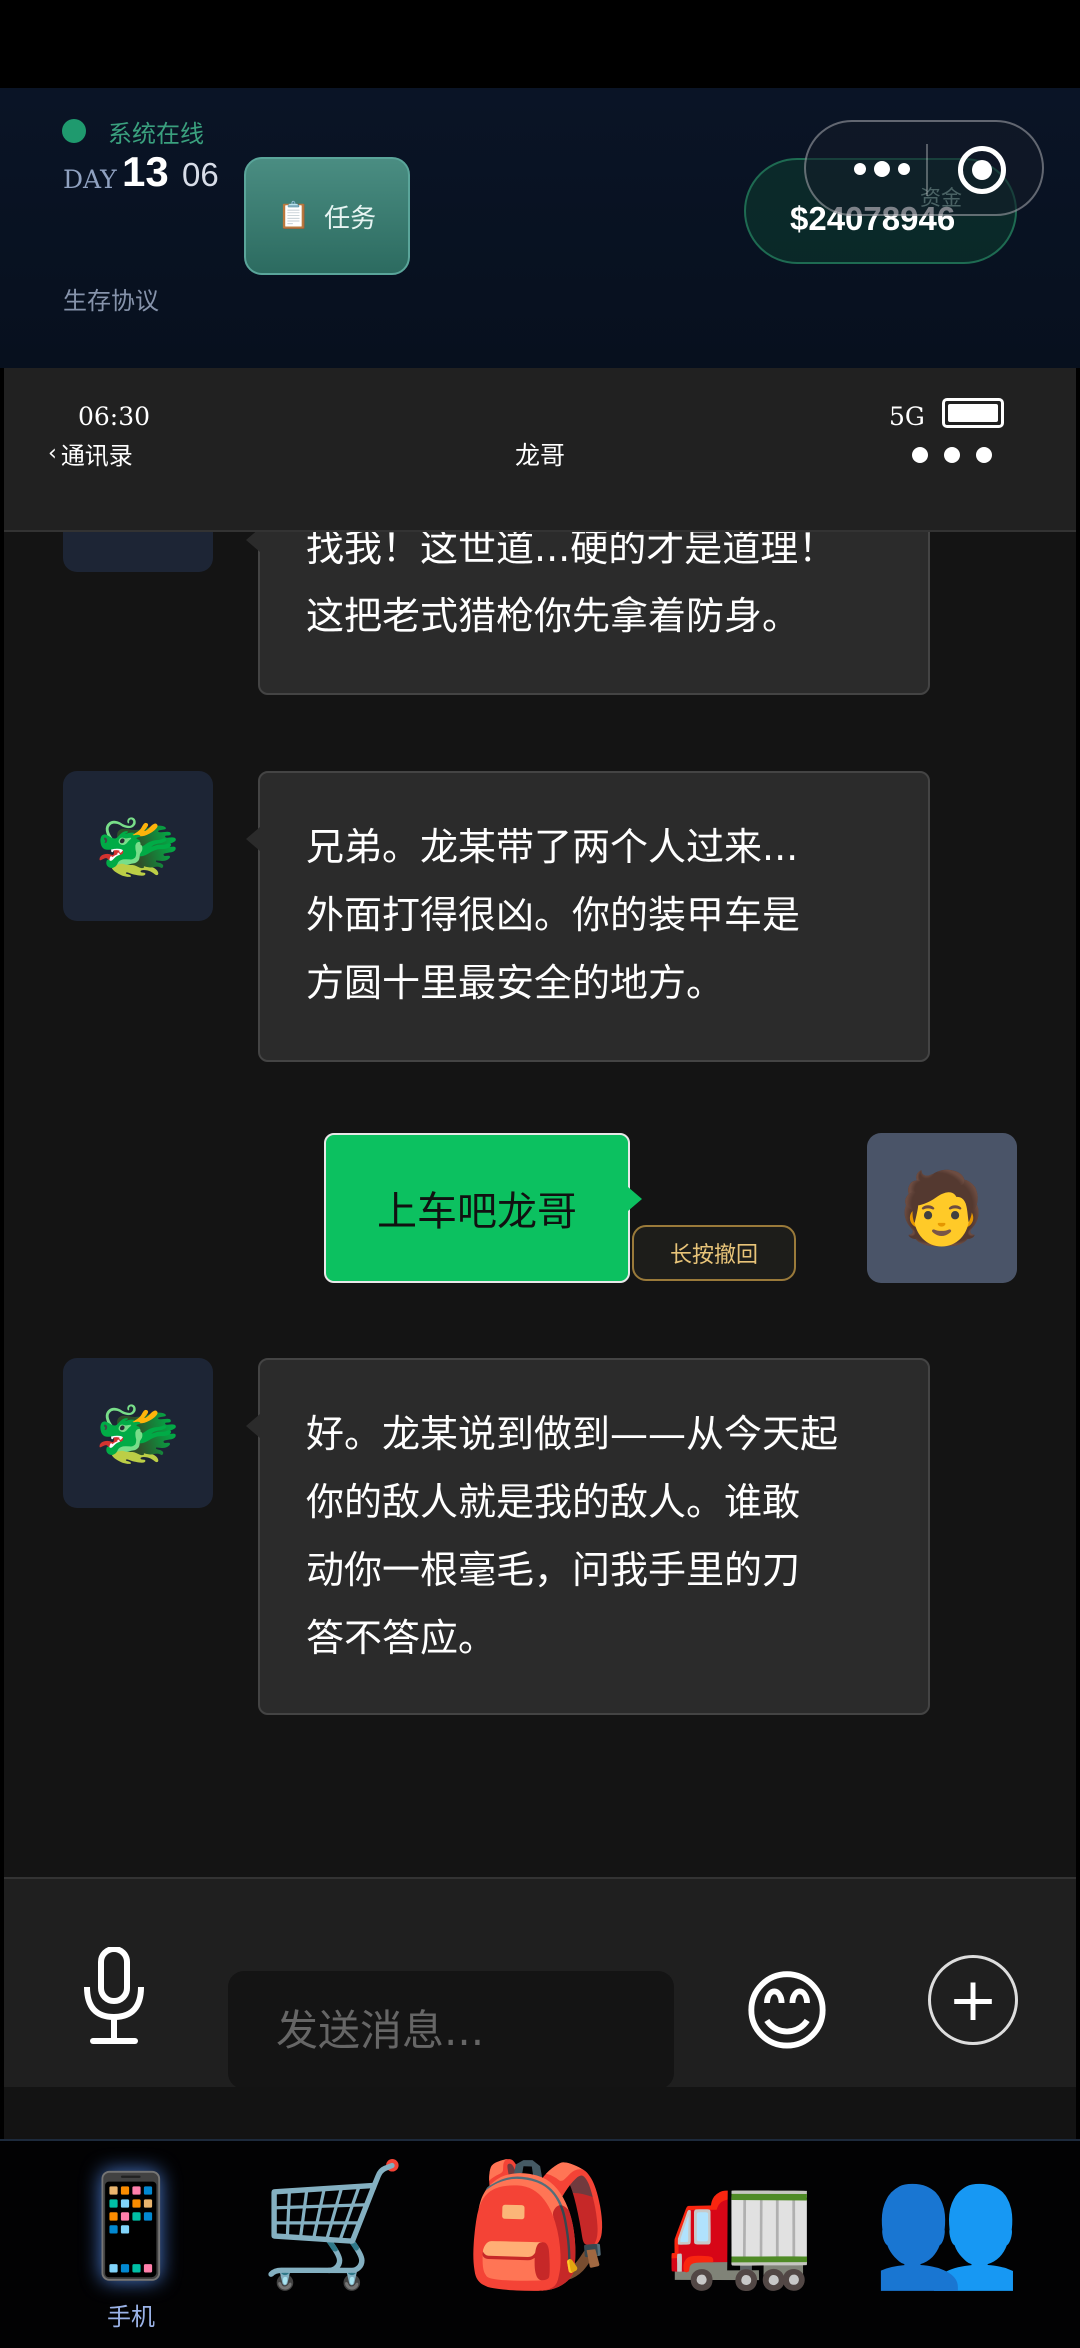 The image size is (1080, 2348). What do you see at coordinates (114, 1997) in the screenshot?
I see `microphone-icon` at bounding box center [114, 1997].